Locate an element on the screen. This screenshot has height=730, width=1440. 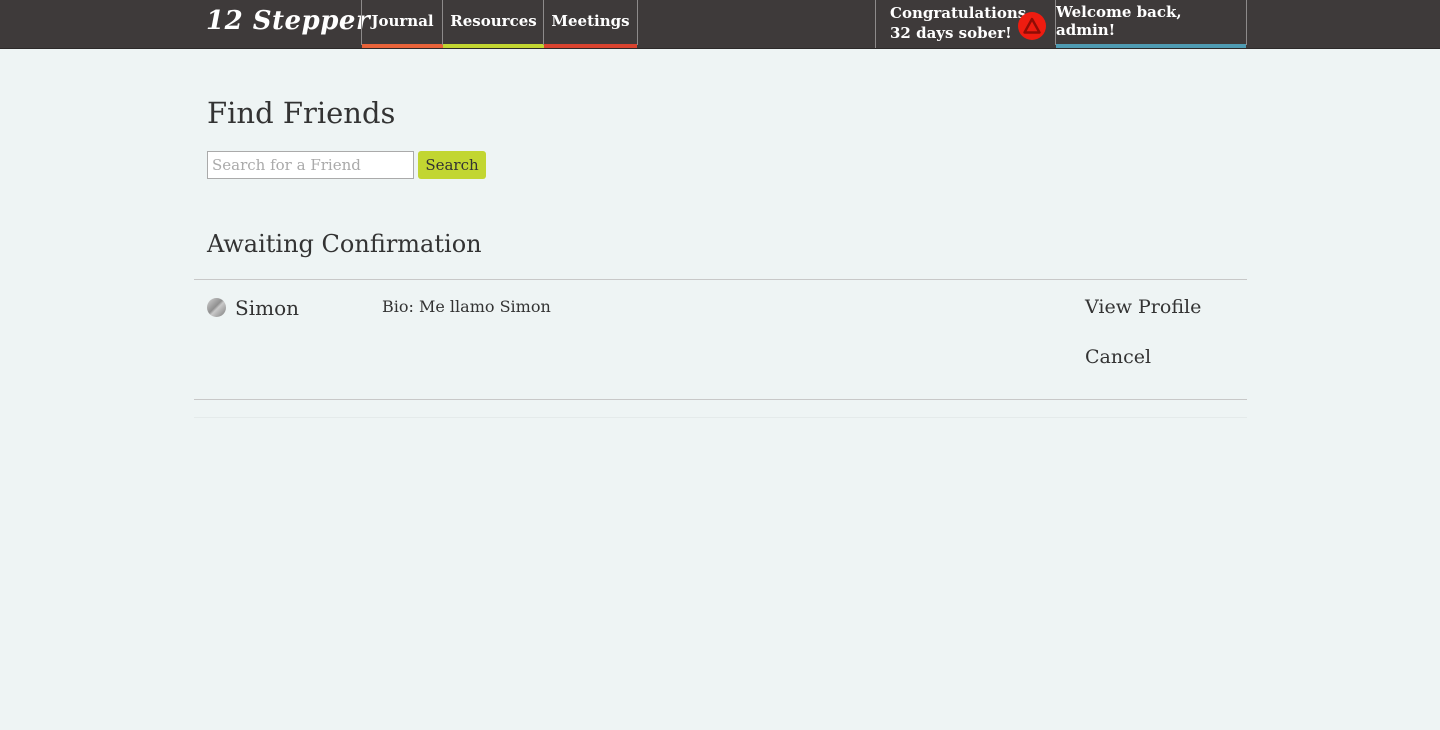
nav-meetings-accent is located at coordinates (590, 46).